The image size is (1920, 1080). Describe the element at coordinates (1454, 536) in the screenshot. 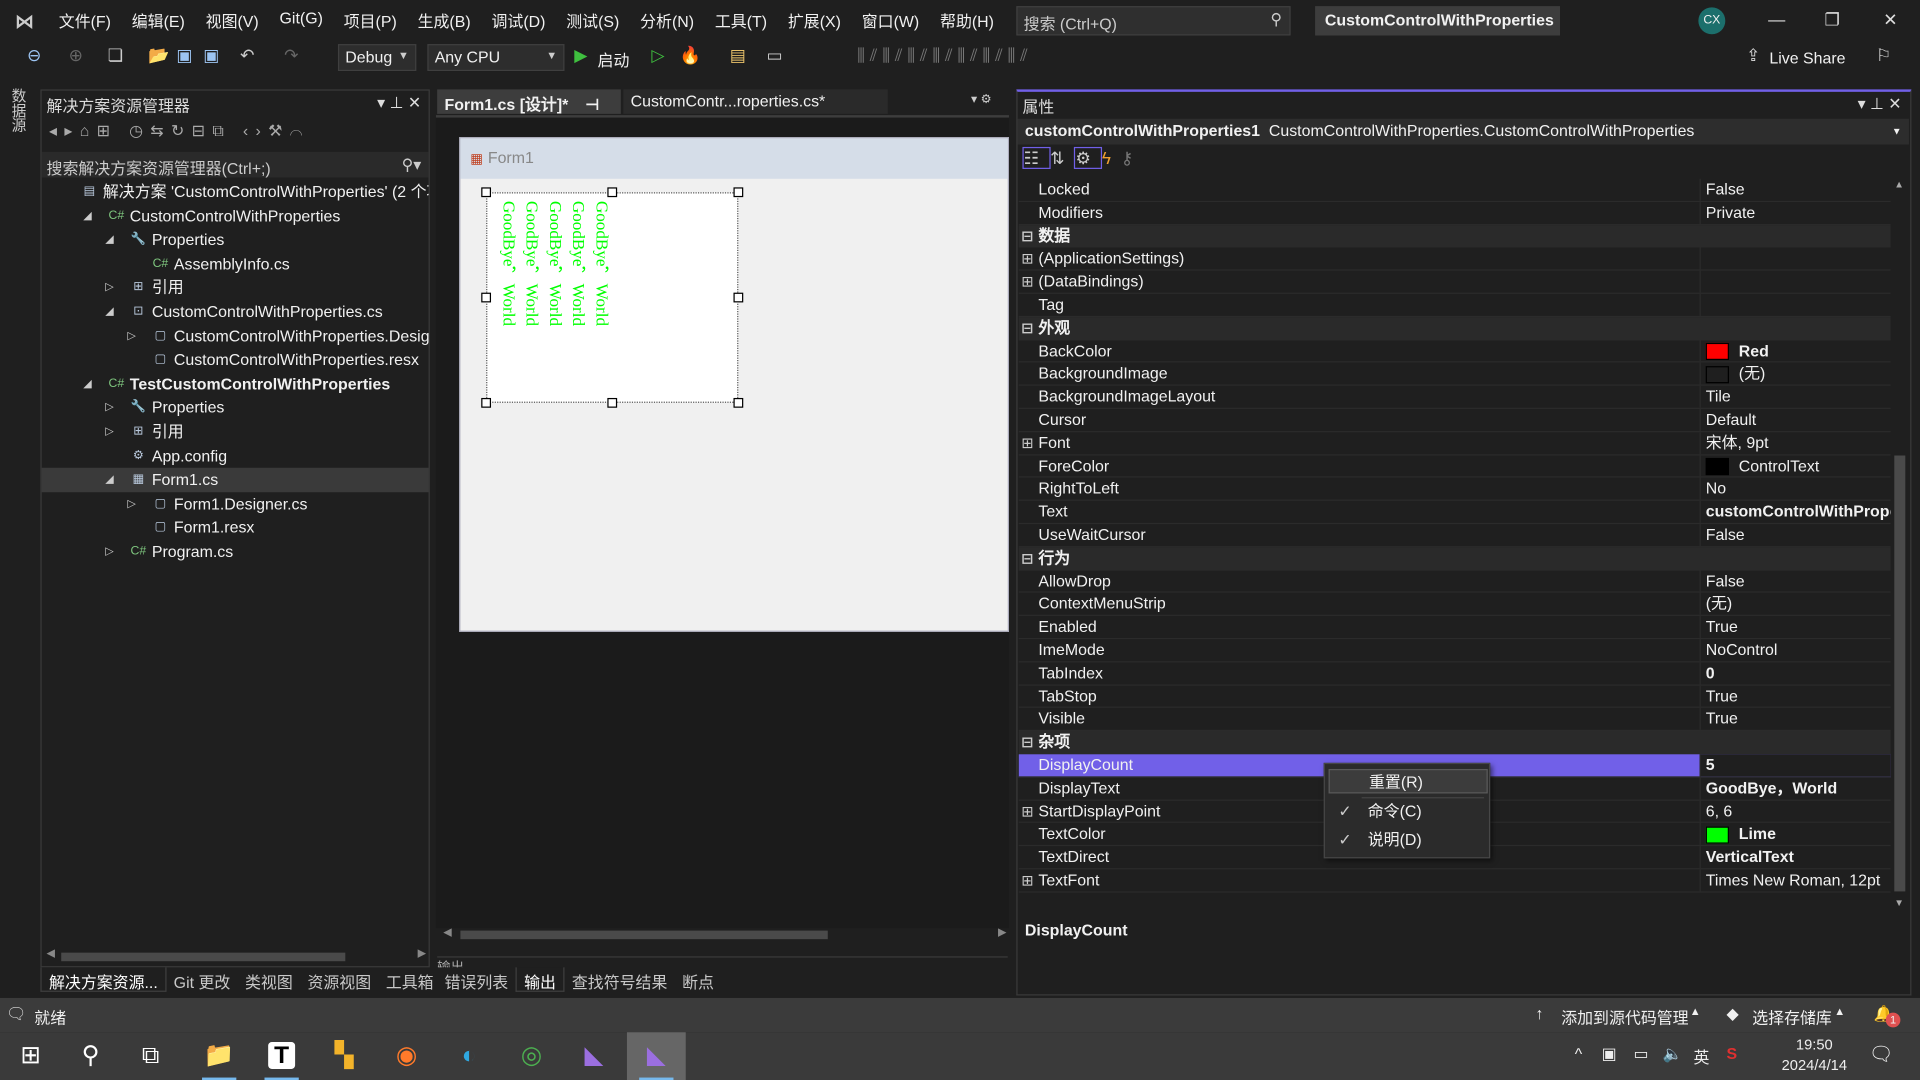

I see `property-row: UseWaitCursor False` at that location.